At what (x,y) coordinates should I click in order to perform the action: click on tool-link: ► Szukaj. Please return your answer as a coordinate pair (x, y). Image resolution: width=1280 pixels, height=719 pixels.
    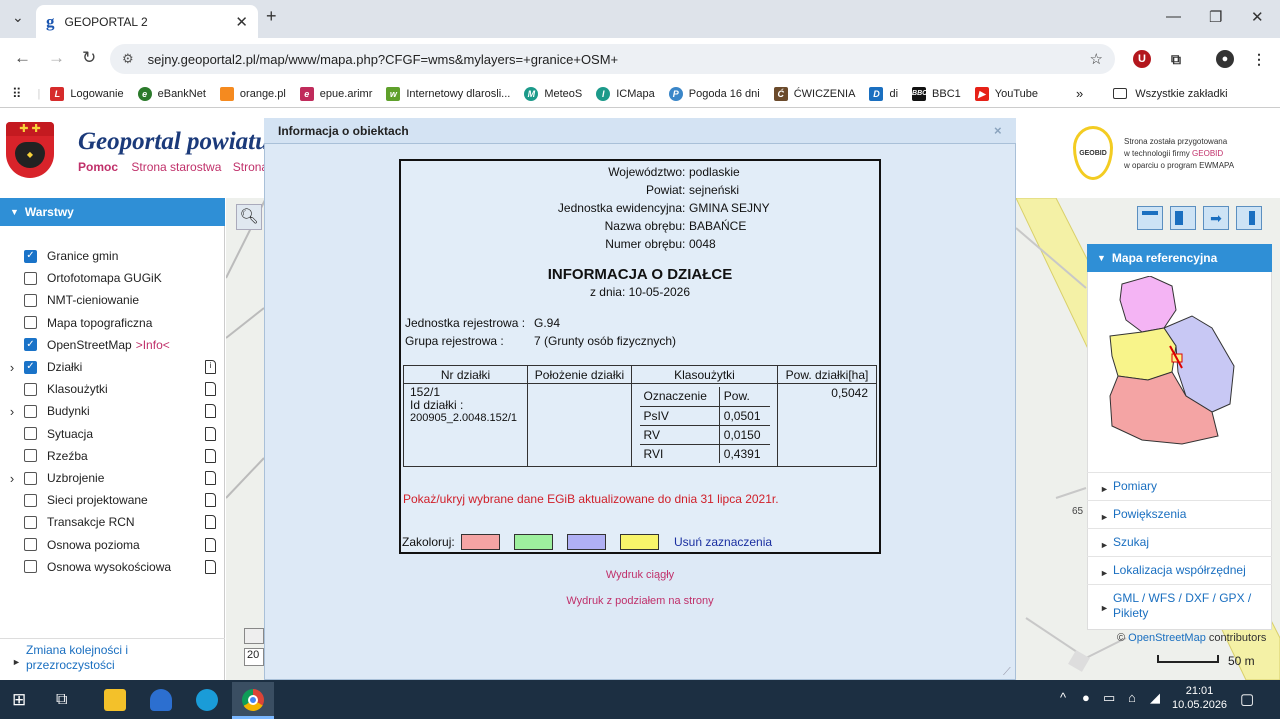
    Looking at the image, I should click on (1179, 542).